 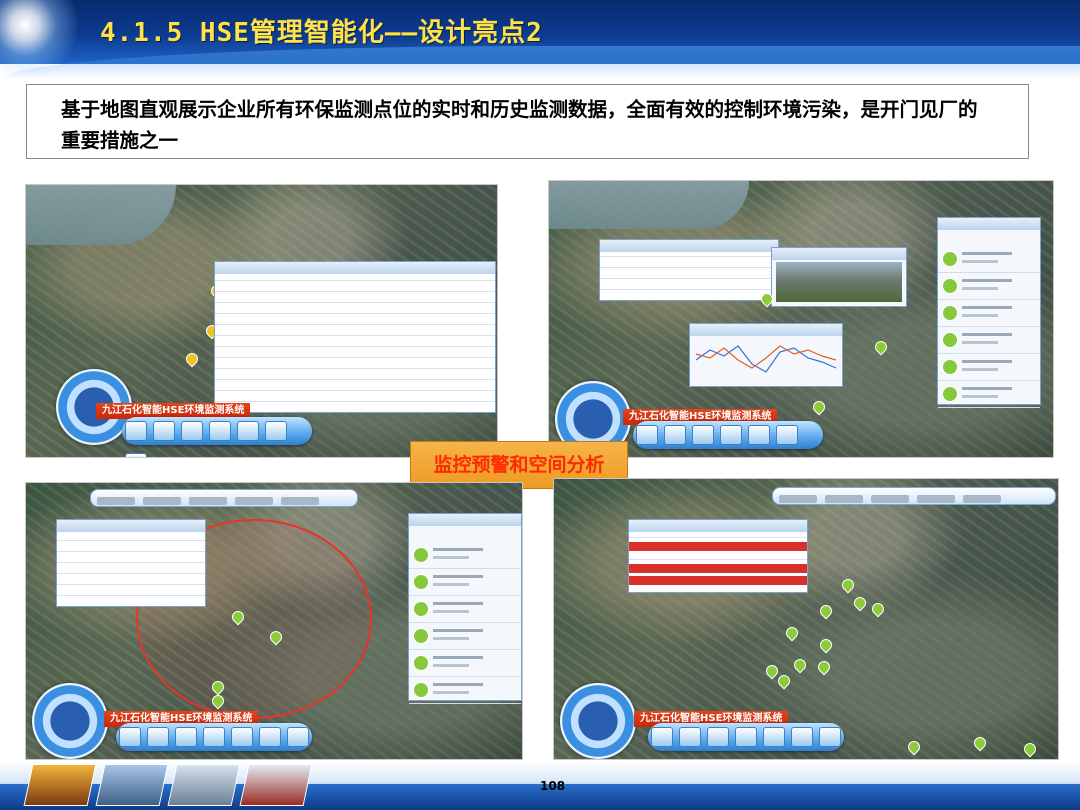 What do you see at coordinates (355, 343) in the screenshot?
I see `data-table` at bounding box center [355, 343].